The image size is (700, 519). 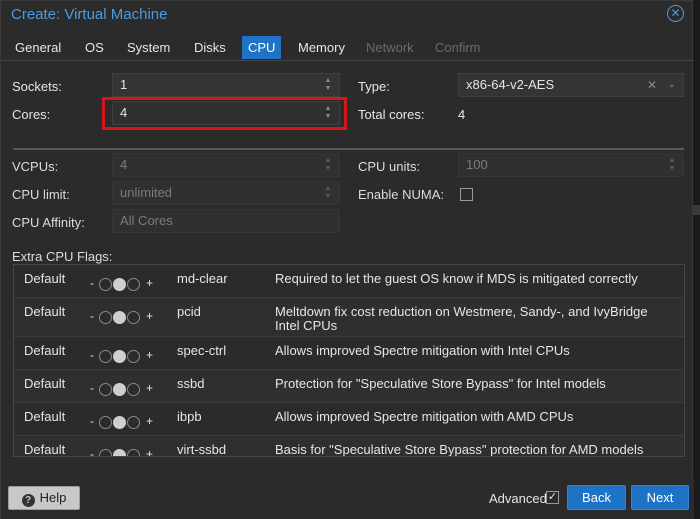 I want to click on flag-name: ibpb, so click(x=189, y=416).